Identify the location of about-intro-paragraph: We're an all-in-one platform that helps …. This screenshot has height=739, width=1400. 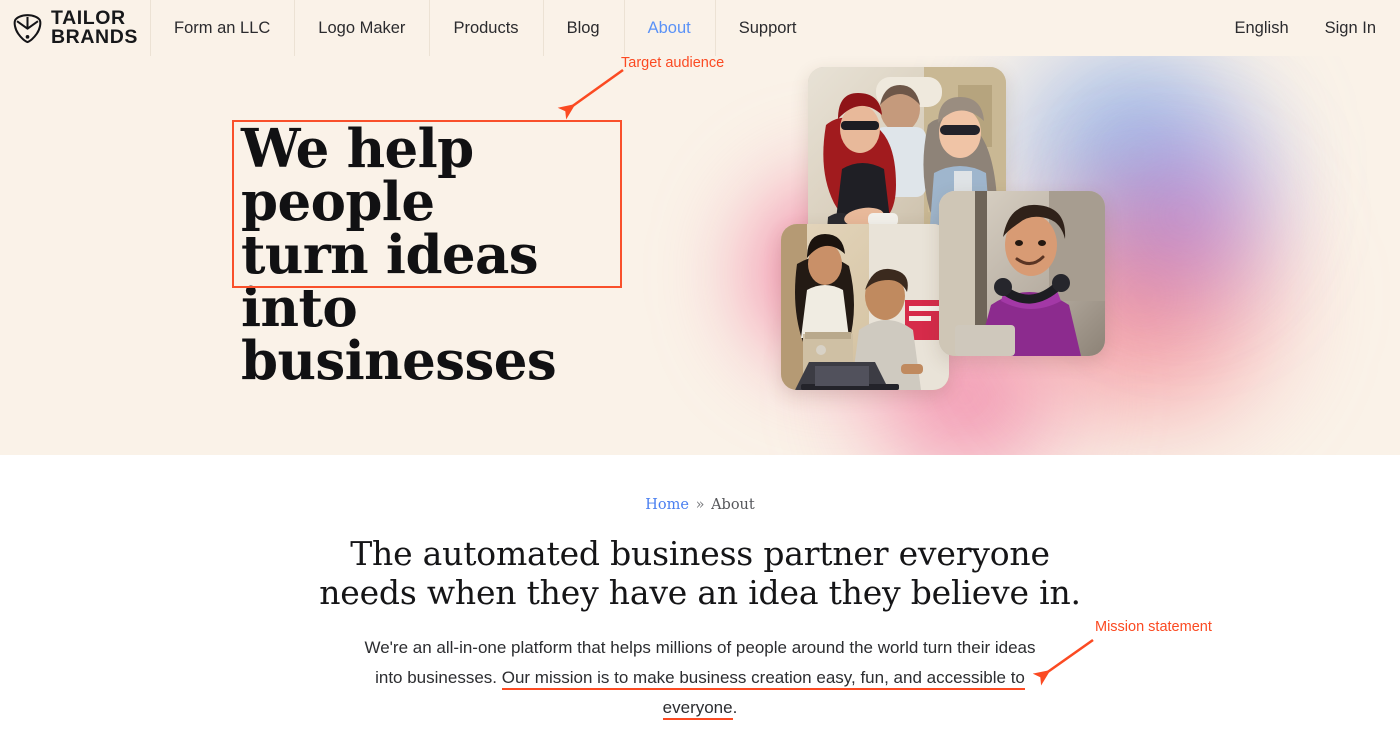
(700, 678).